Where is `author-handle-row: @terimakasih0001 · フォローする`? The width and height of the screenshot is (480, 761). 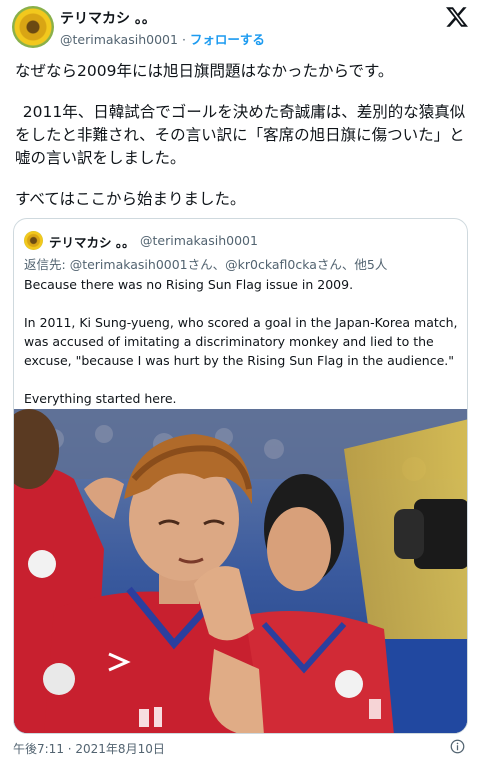
author-handle-row: @terimakasih0001 · フォローする is located at coordinates (162, 38).